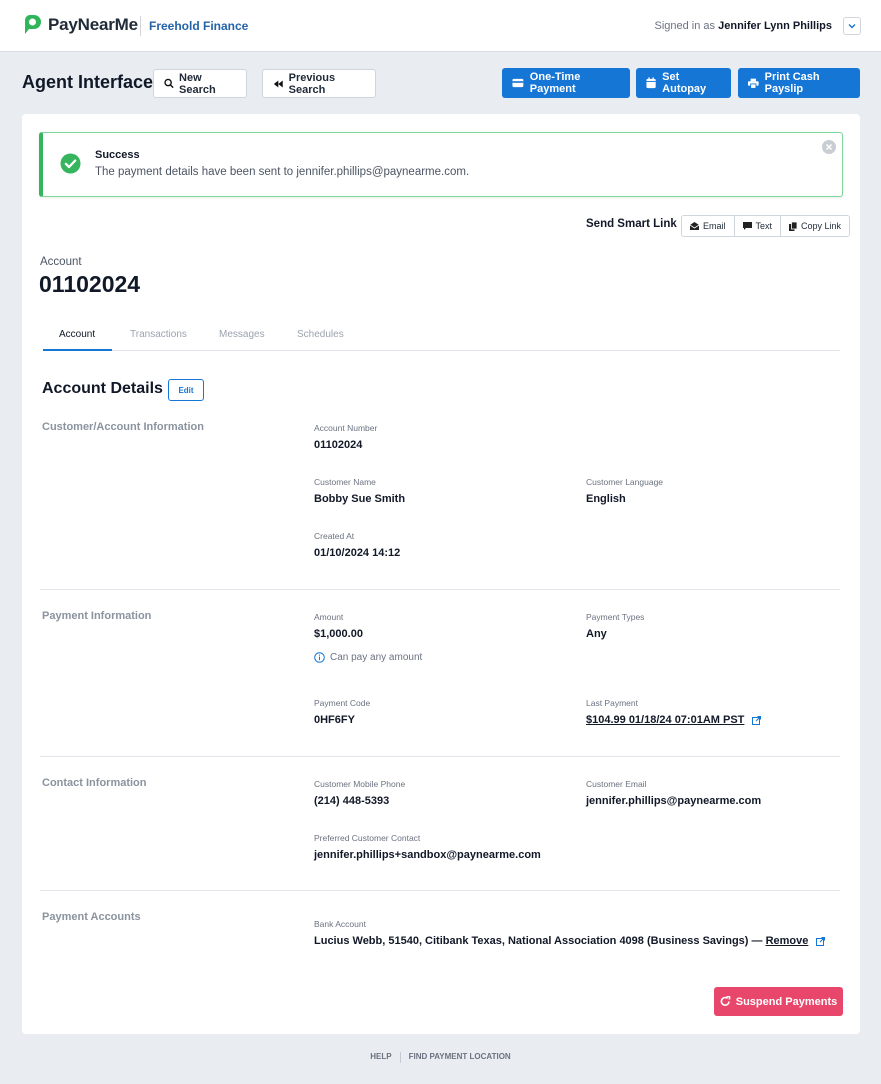 This screenshot has width=881, height=1084. I want to click on bank-account-label: Bank Account, so click(340, 924).